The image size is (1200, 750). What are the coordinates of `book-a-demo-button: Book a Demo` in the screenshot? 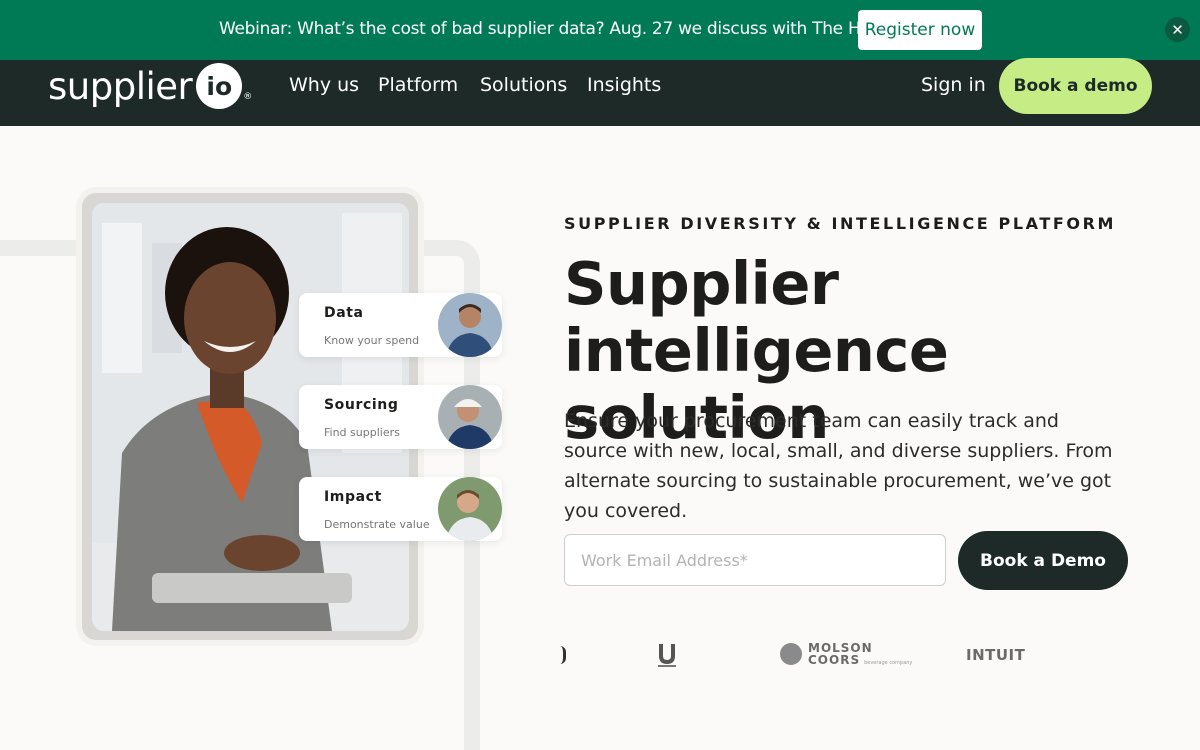 It's located at (1043, 560).